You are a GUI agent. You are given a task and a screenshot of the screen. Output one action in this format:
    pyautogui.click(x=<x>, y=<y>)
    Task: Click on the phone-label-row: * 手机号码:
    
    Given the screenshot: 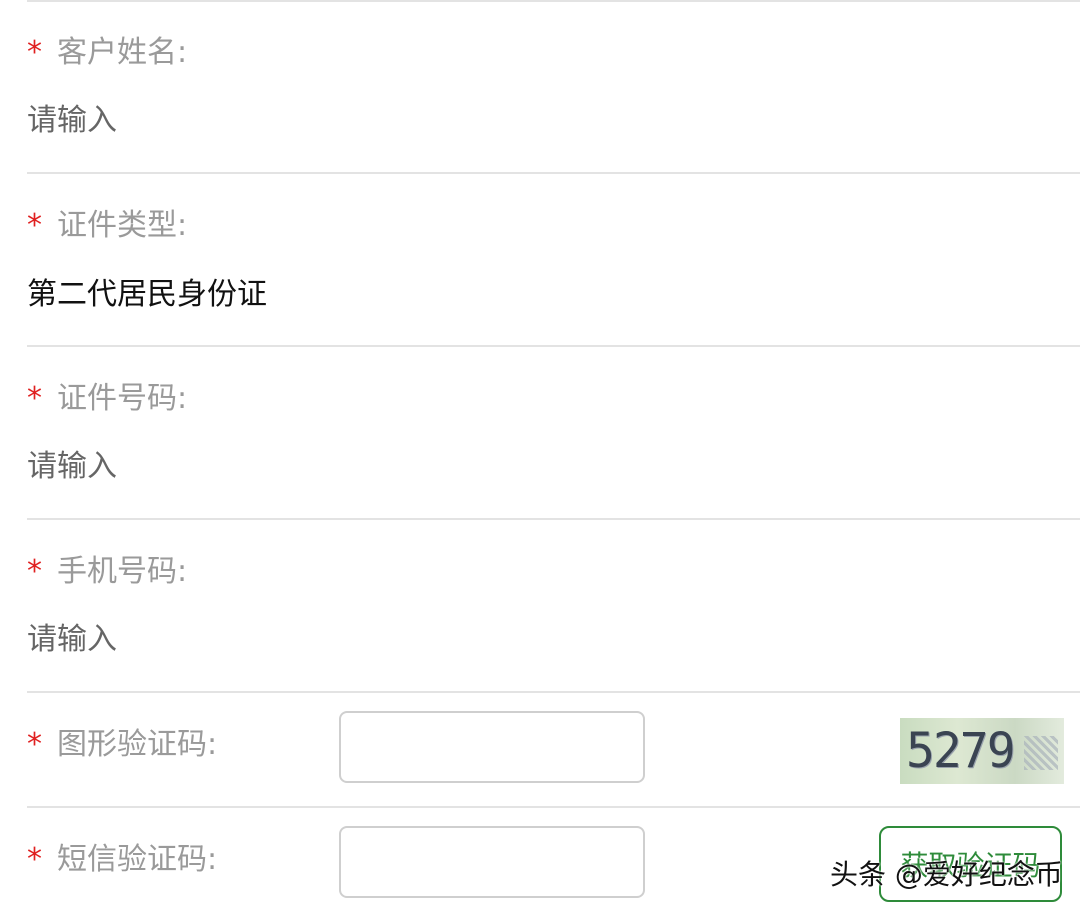 What is the action you would take?
    pyautogui.click(x=107, y=572)
    